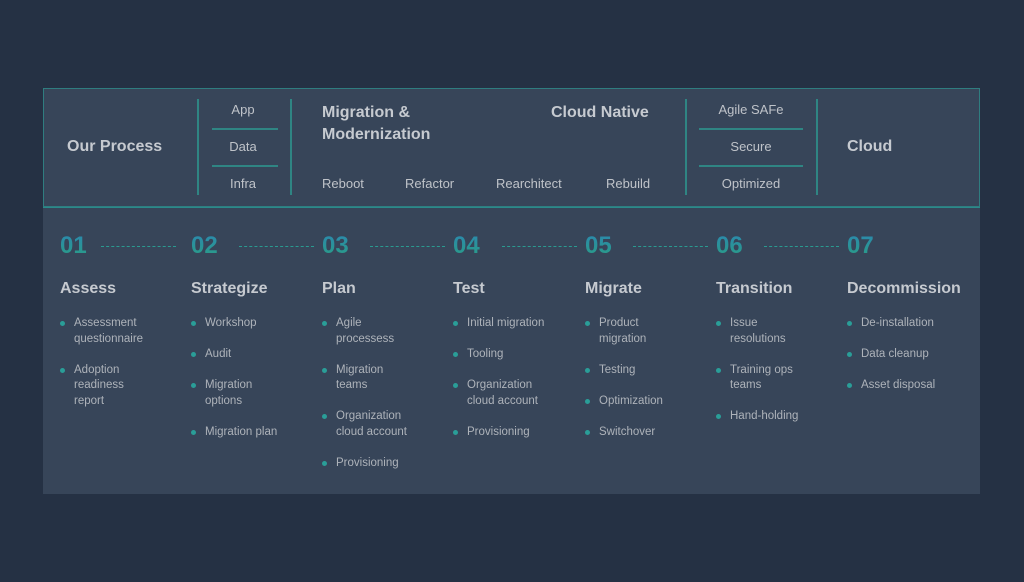 The height and width of the screenshot is (582, 1024). I want to click on stage-item-text: Audit, so click(218, 354).